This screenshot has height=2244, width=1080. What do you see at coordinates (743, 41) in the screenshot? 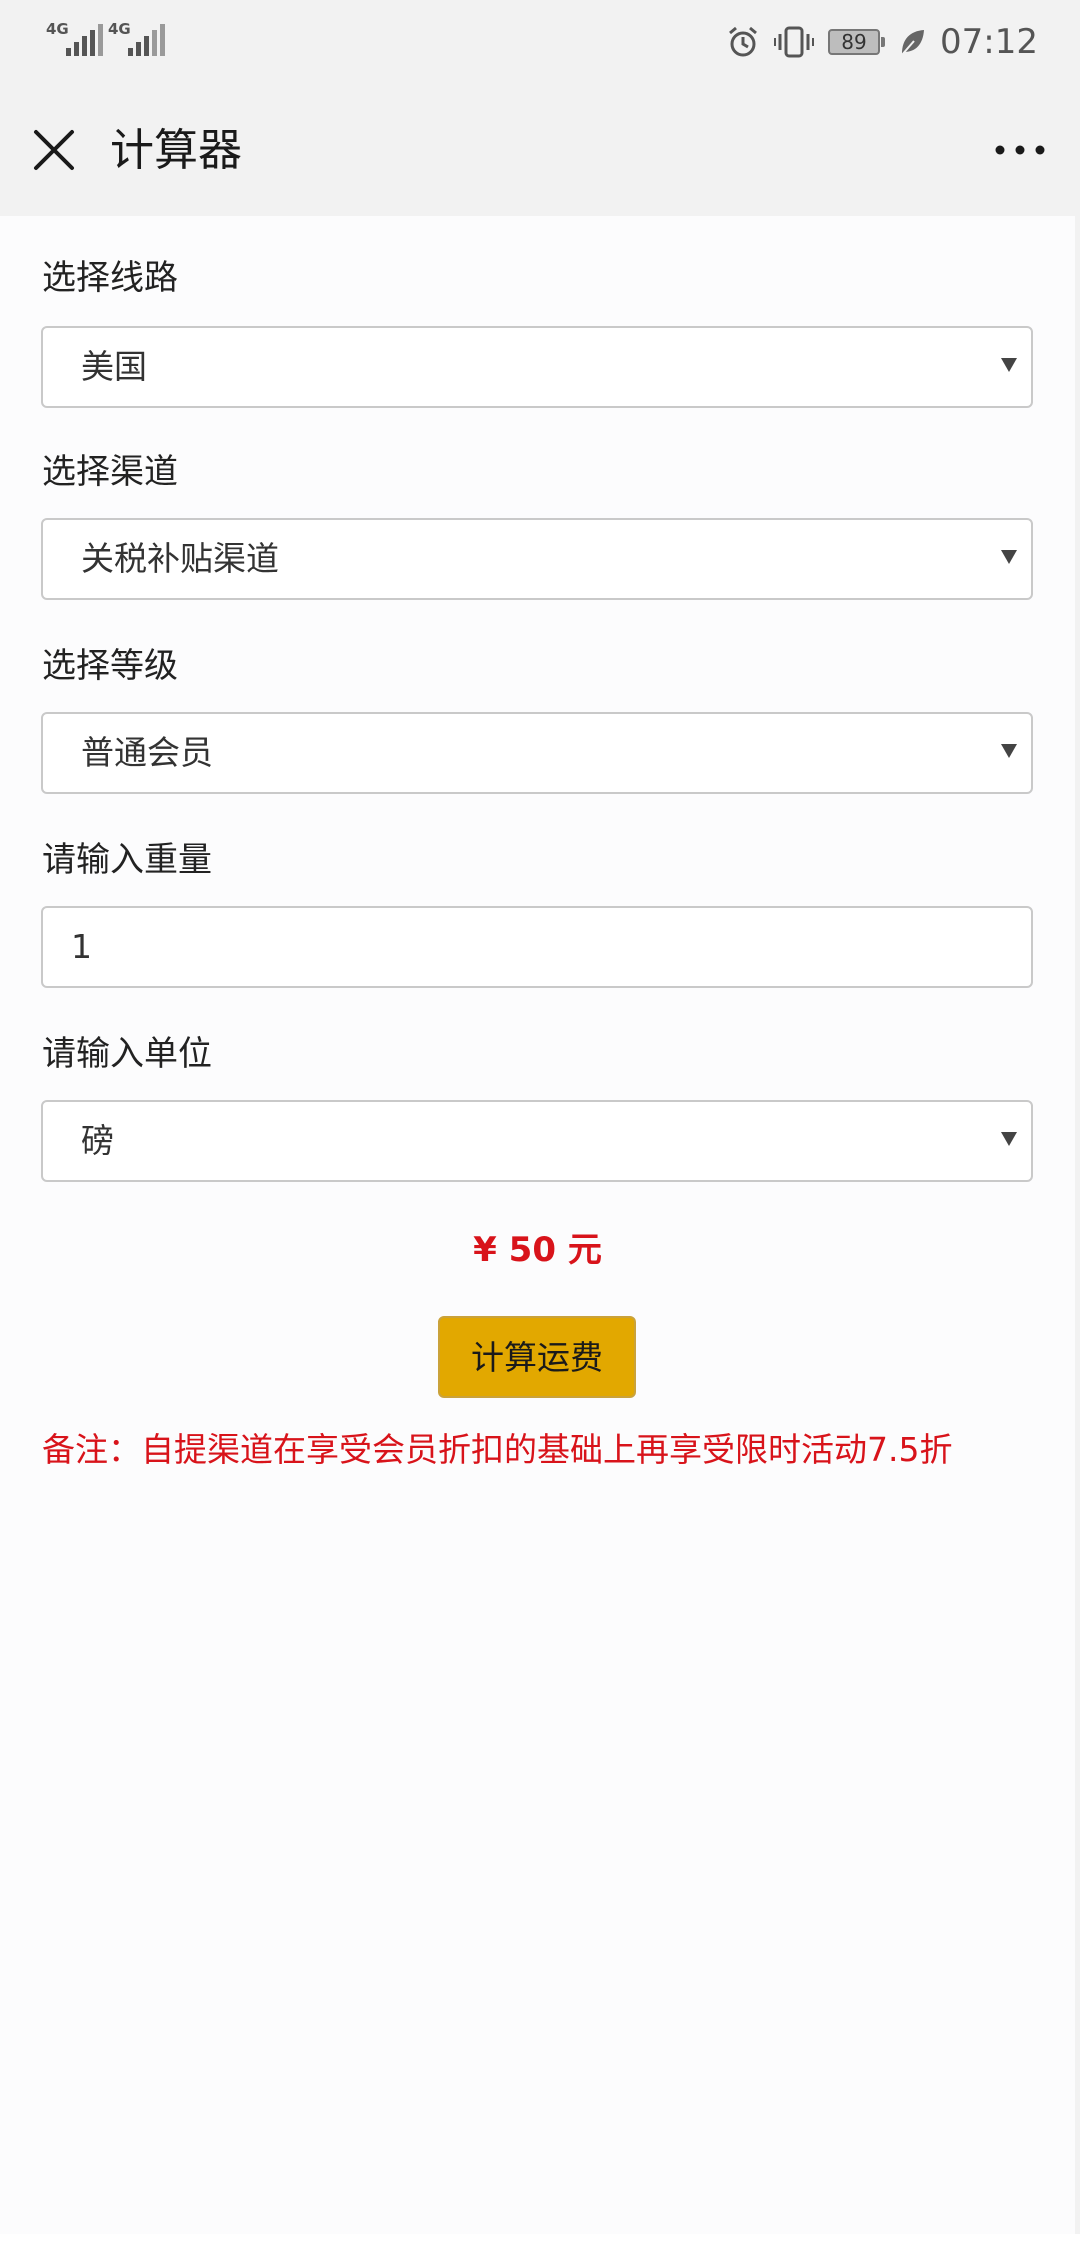
I see `alarm-icon` at bounding box center [743, 41].